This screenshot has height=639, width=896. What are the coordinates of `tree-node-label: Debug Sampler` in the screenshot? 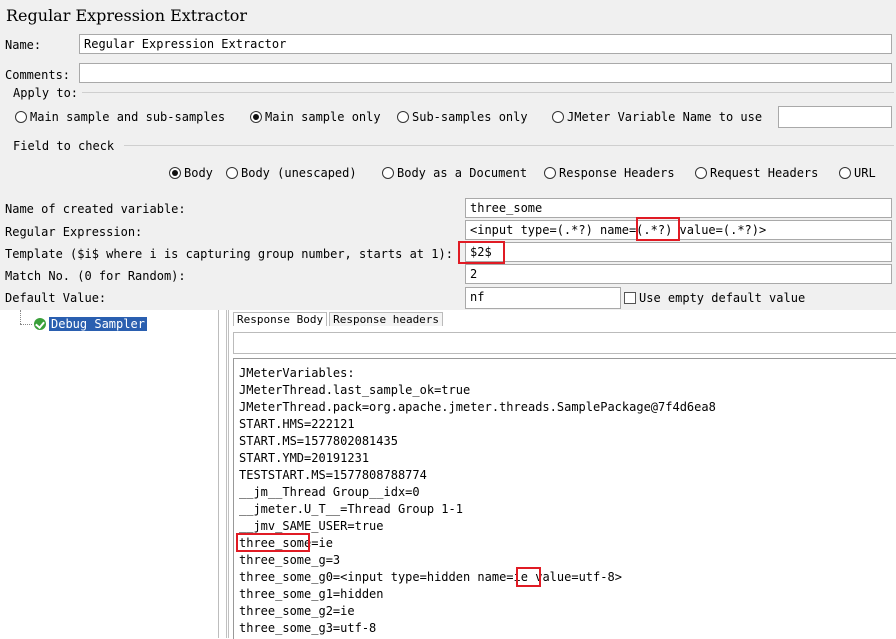 It's located at (98, 324).